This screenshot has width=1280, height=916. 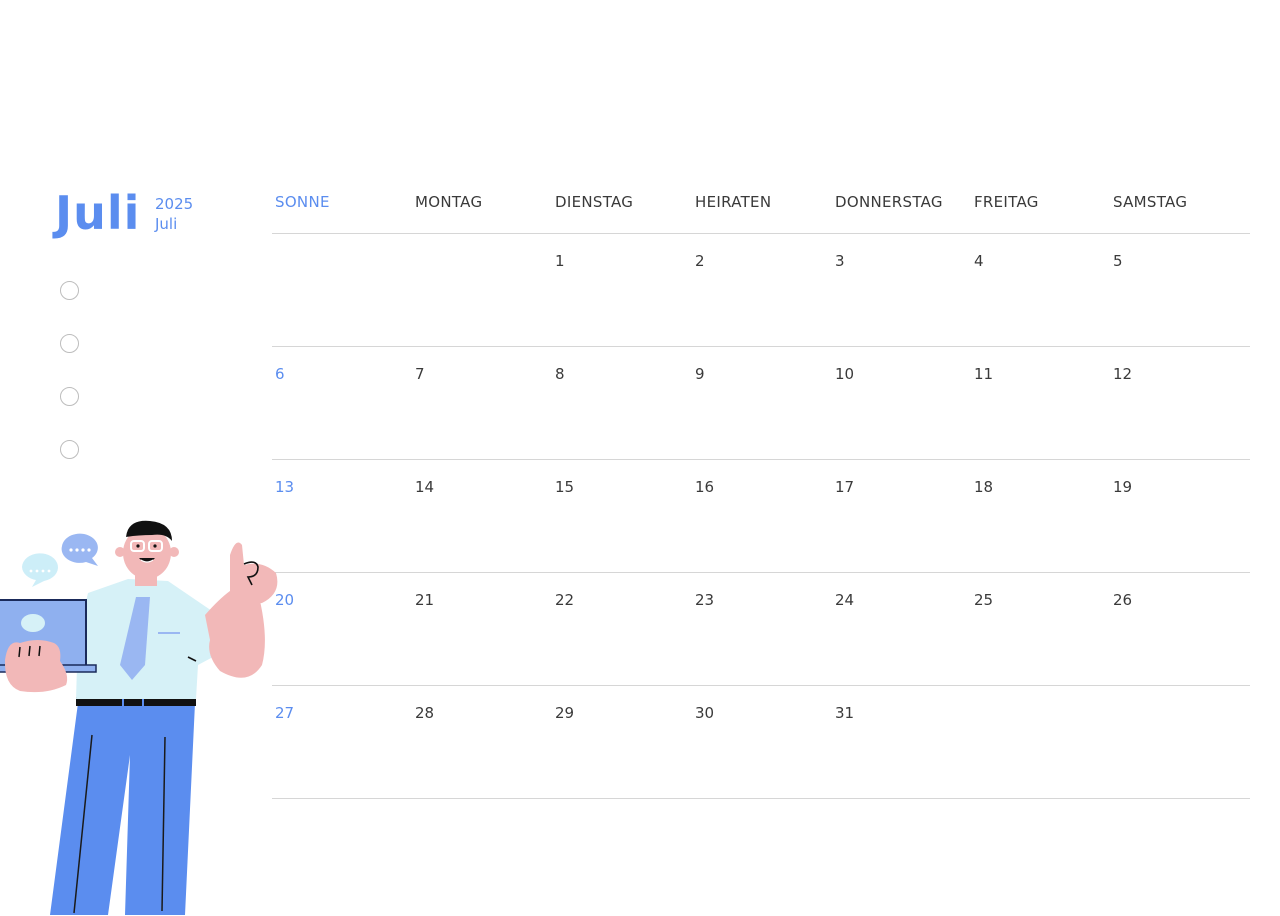 What do you see at coordinates (733, 202) in the screenshot?
I see `weekday-wednesday: HEIRATEN` at bounding box center [733, 202].